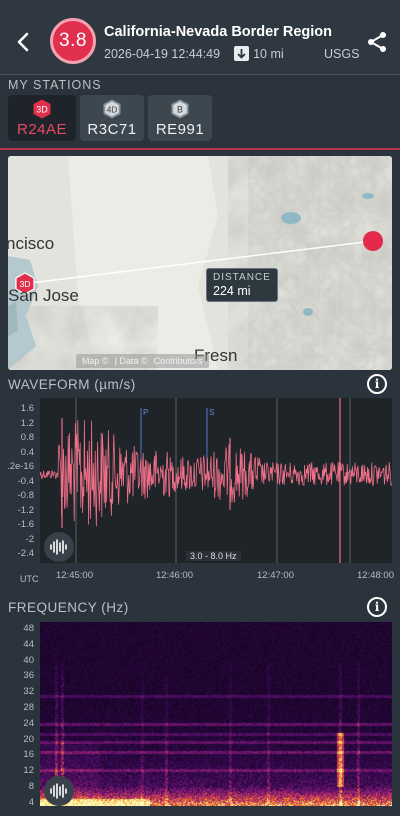  What do you see at coordinates (25, 553) in the screenshot?
I see `waveform-y-tick: -2.4` at bounding box center [25, 553].